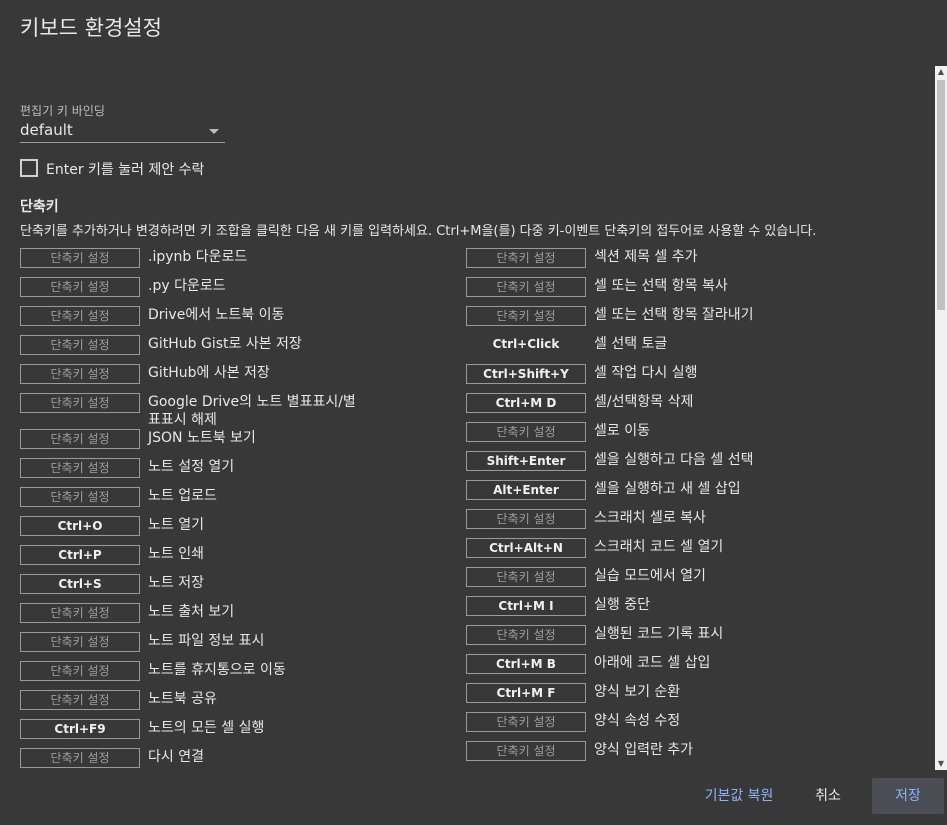 The image size is (947, 825). What do you see at coordinates (659, 634) in the screenshot?
I see `shortcut-action-label: 실행된 코드 기록 표시` at bounding box center [659, 634].